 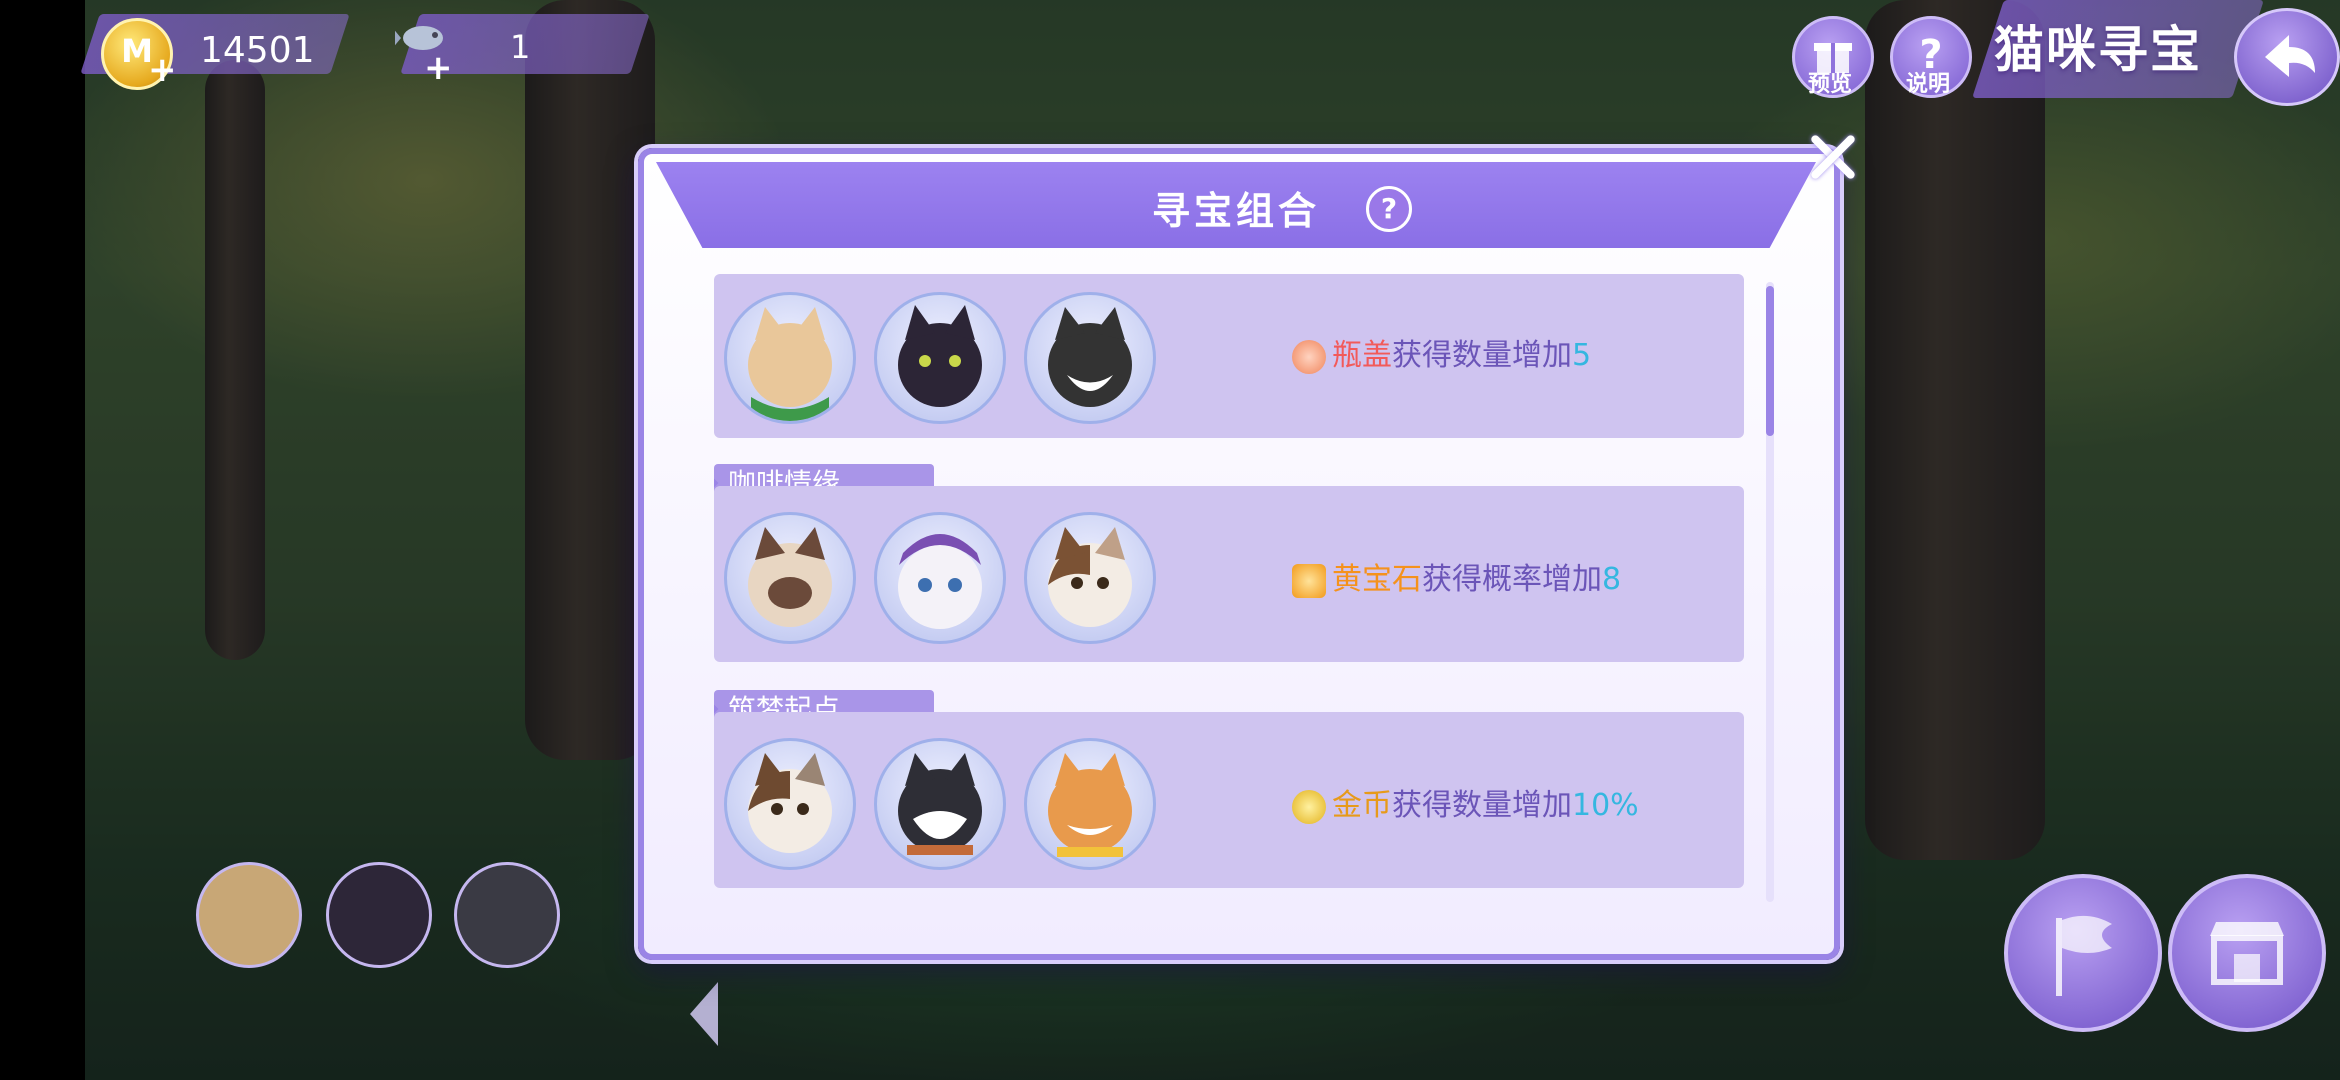 What do you see at coordinates (1389, 209) in the screenshot?
I see `combo-help-icon: ?` at bounding box center [1389, 209].